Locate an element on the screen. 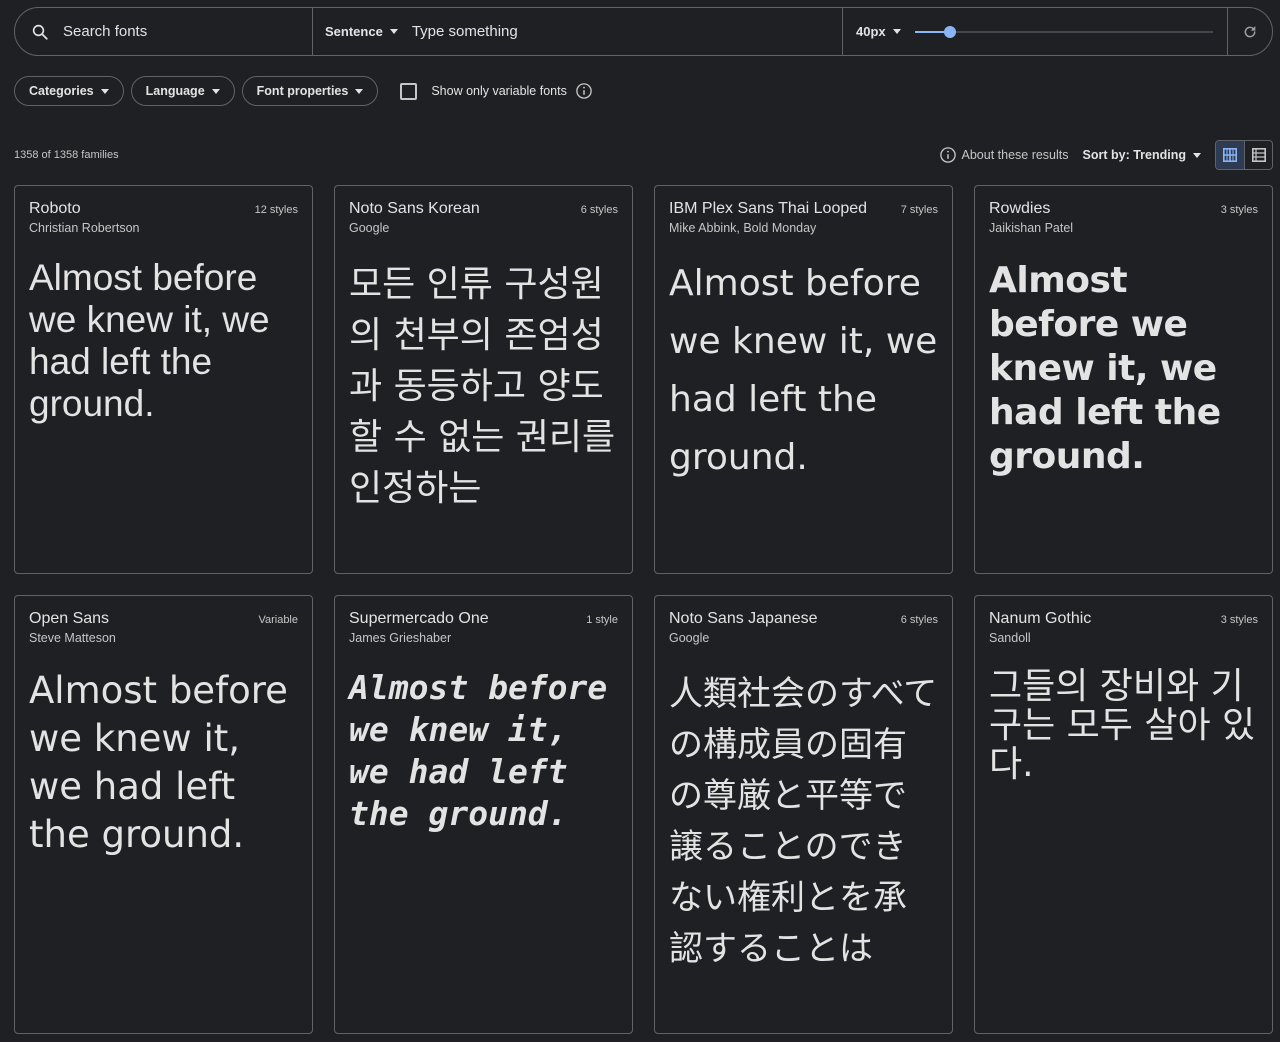 This screenshot has width=1280, height=1042. reset-button is located at coordinates (1250, 31).